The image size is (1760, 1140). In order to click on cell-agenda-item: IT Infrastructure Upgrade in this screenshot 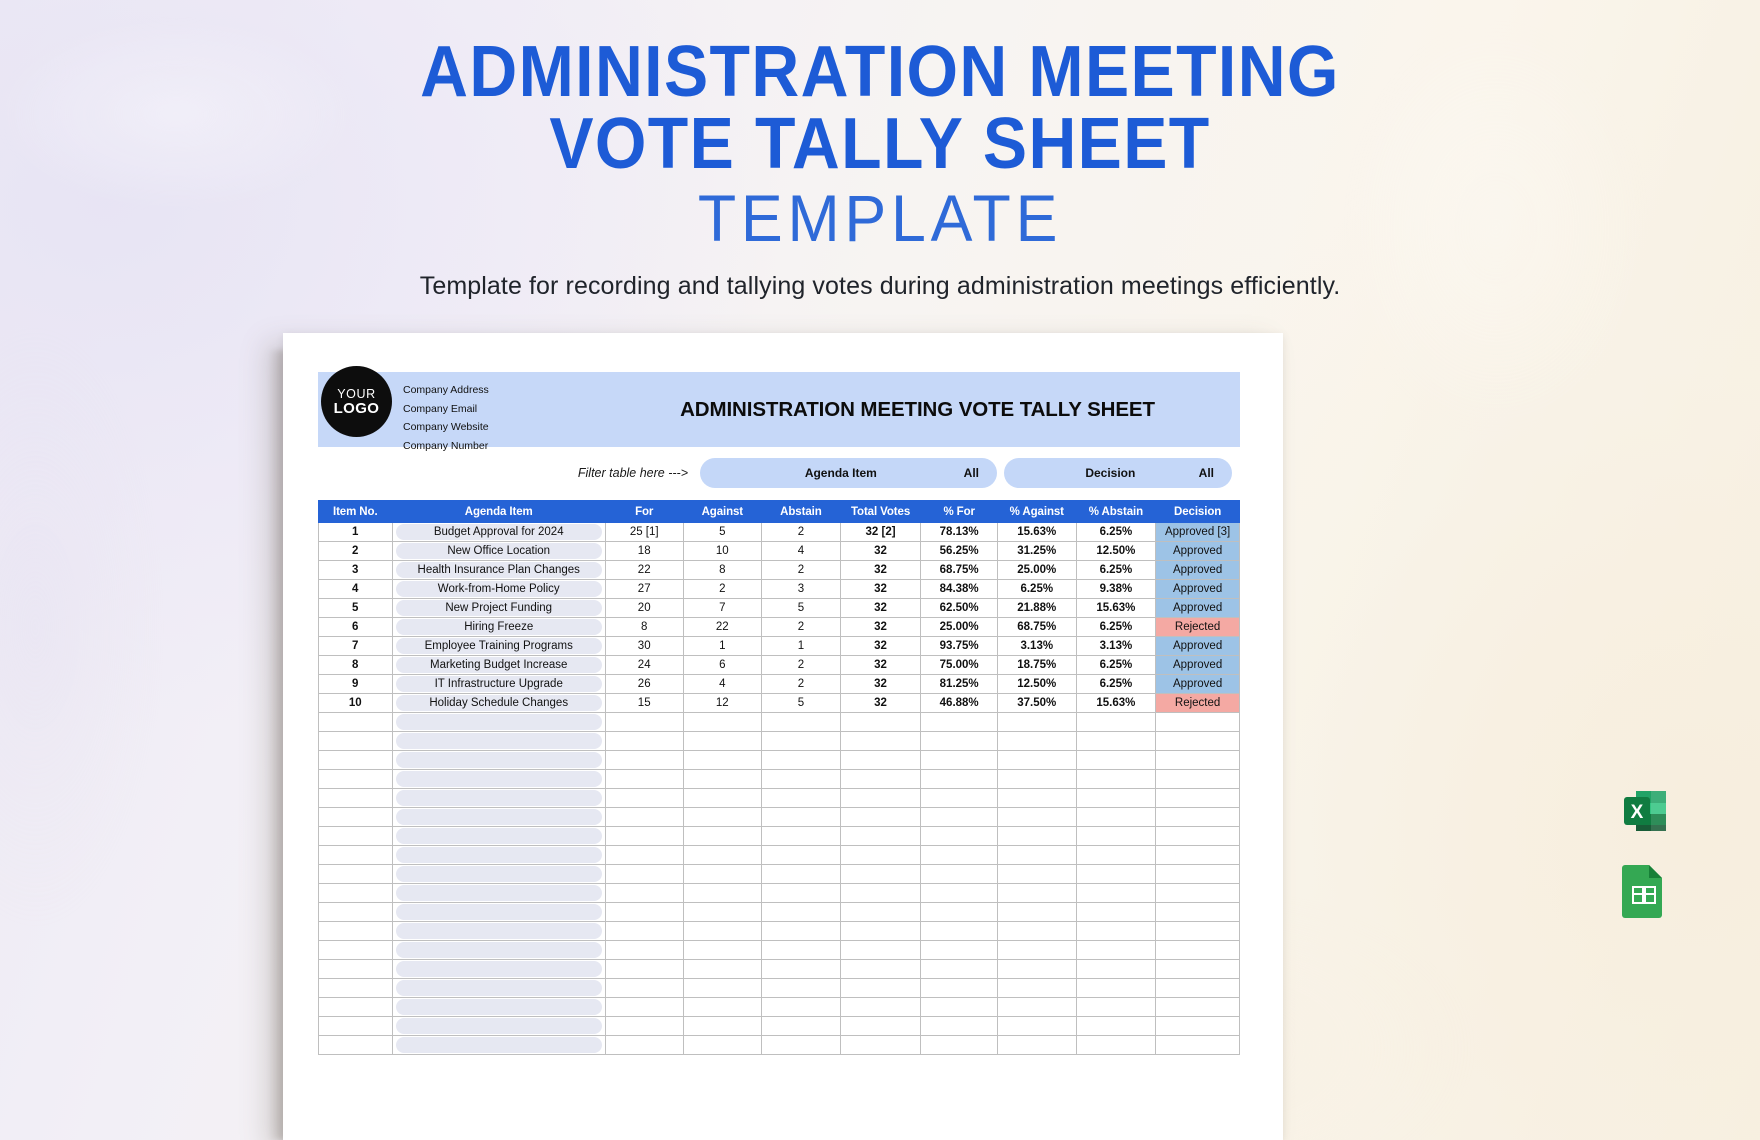, I will do `click(498, 684)`.